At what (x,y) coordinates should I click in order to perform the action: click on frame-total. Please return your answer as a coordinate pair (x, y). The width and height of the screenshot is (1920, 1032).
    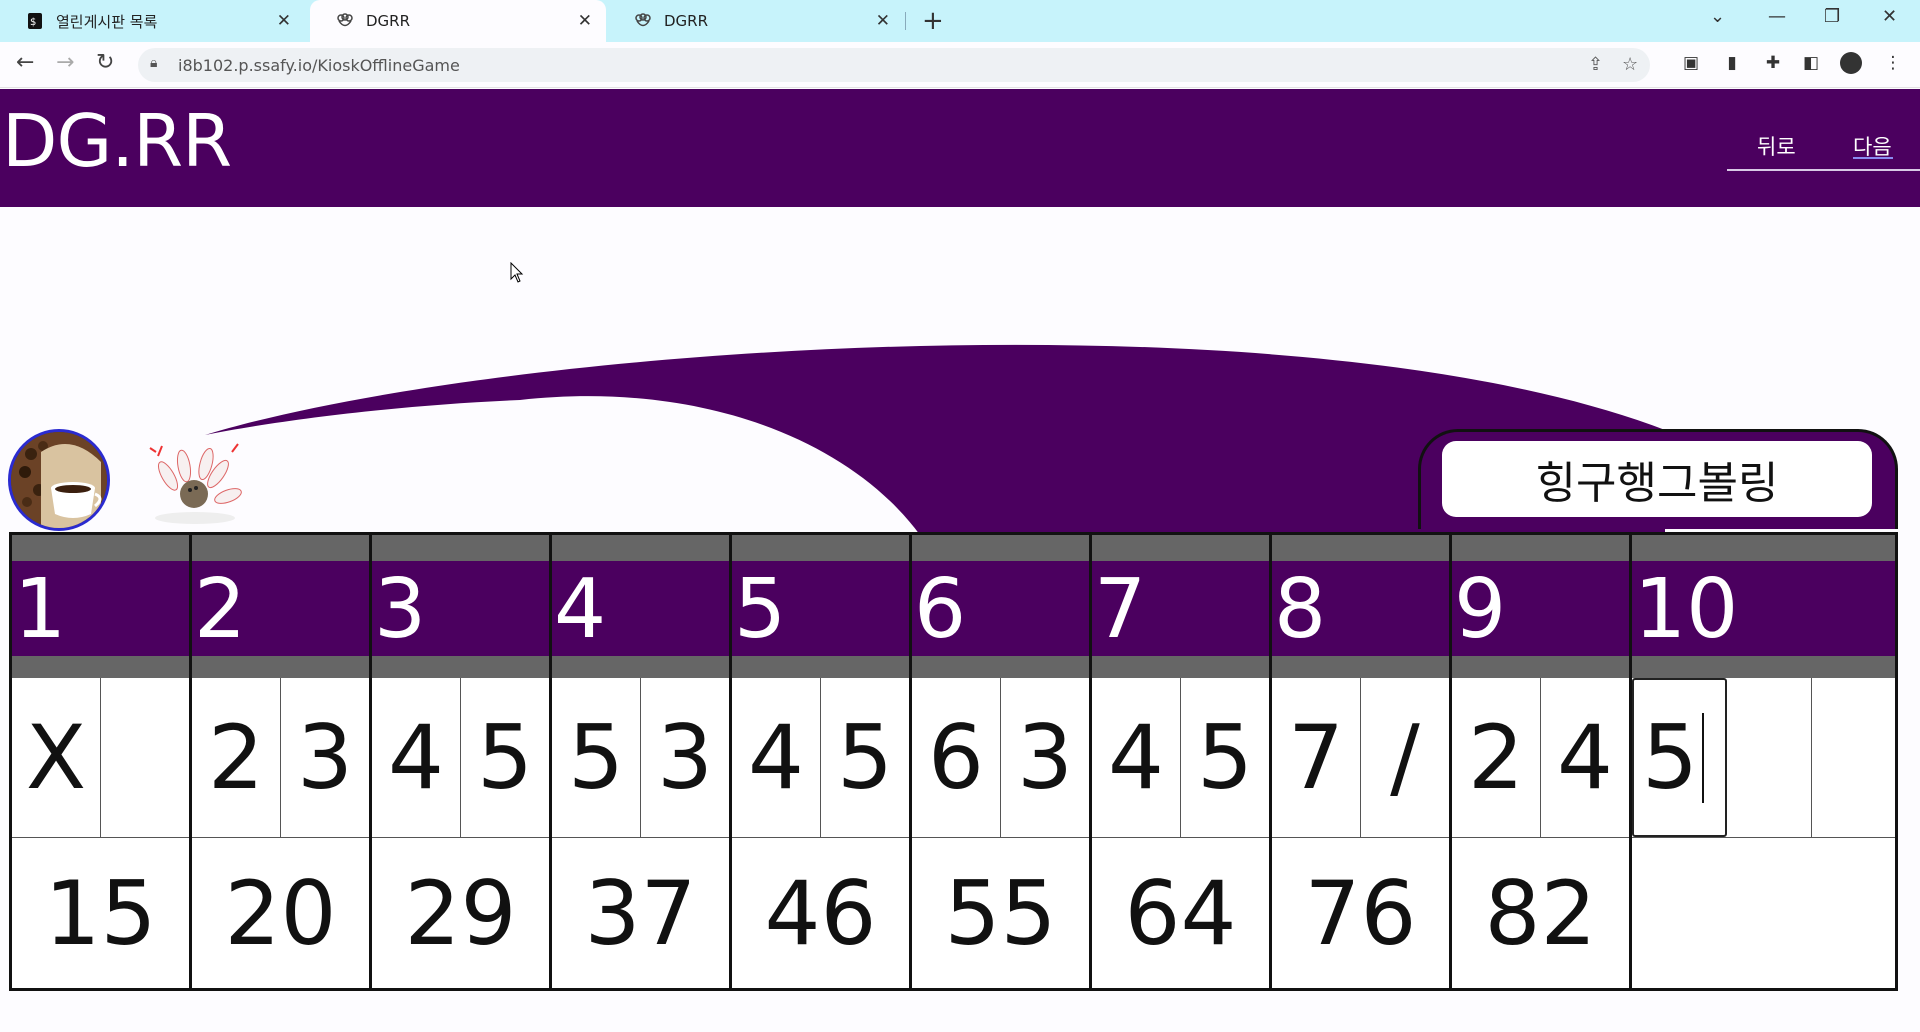
    Looking at the image, I should click on (1763, 913).